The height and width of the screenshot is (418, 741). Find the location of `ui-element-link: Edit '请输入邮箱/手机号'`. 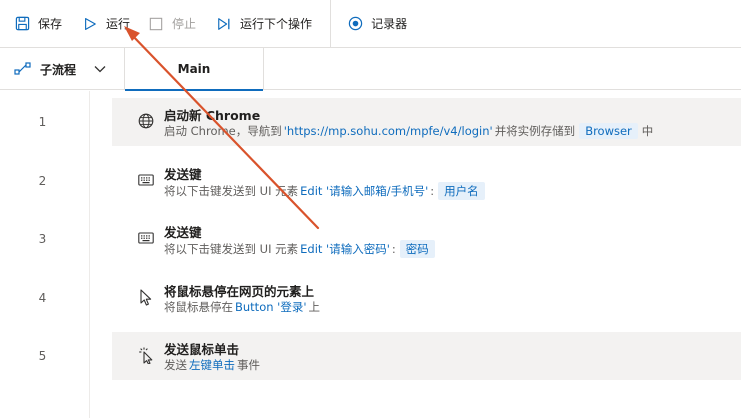

ui-element-link: Edit '请输入邮箱/手机号' is located at coordinates (364, 191).